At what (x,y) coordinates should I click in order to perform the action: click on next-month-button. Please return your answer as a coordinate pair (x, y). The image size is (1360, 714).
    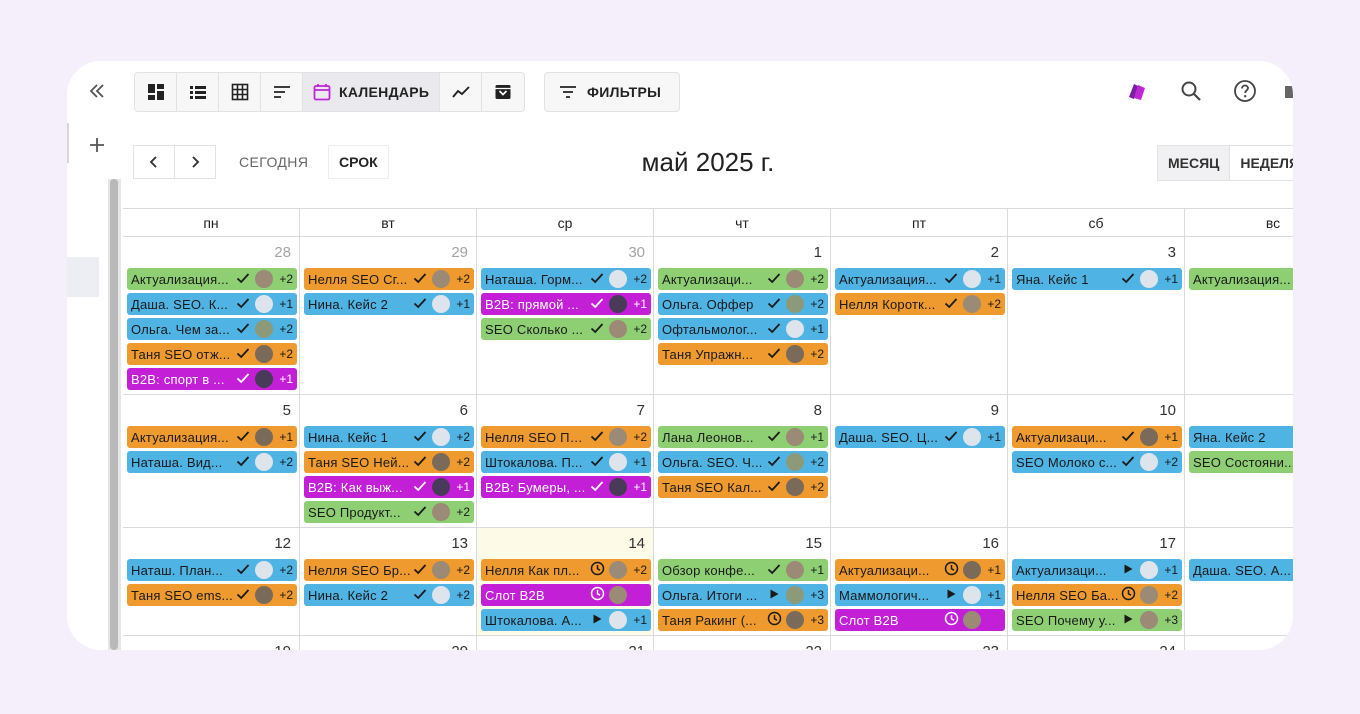
    Looking at the image, I should click on (195, 162).